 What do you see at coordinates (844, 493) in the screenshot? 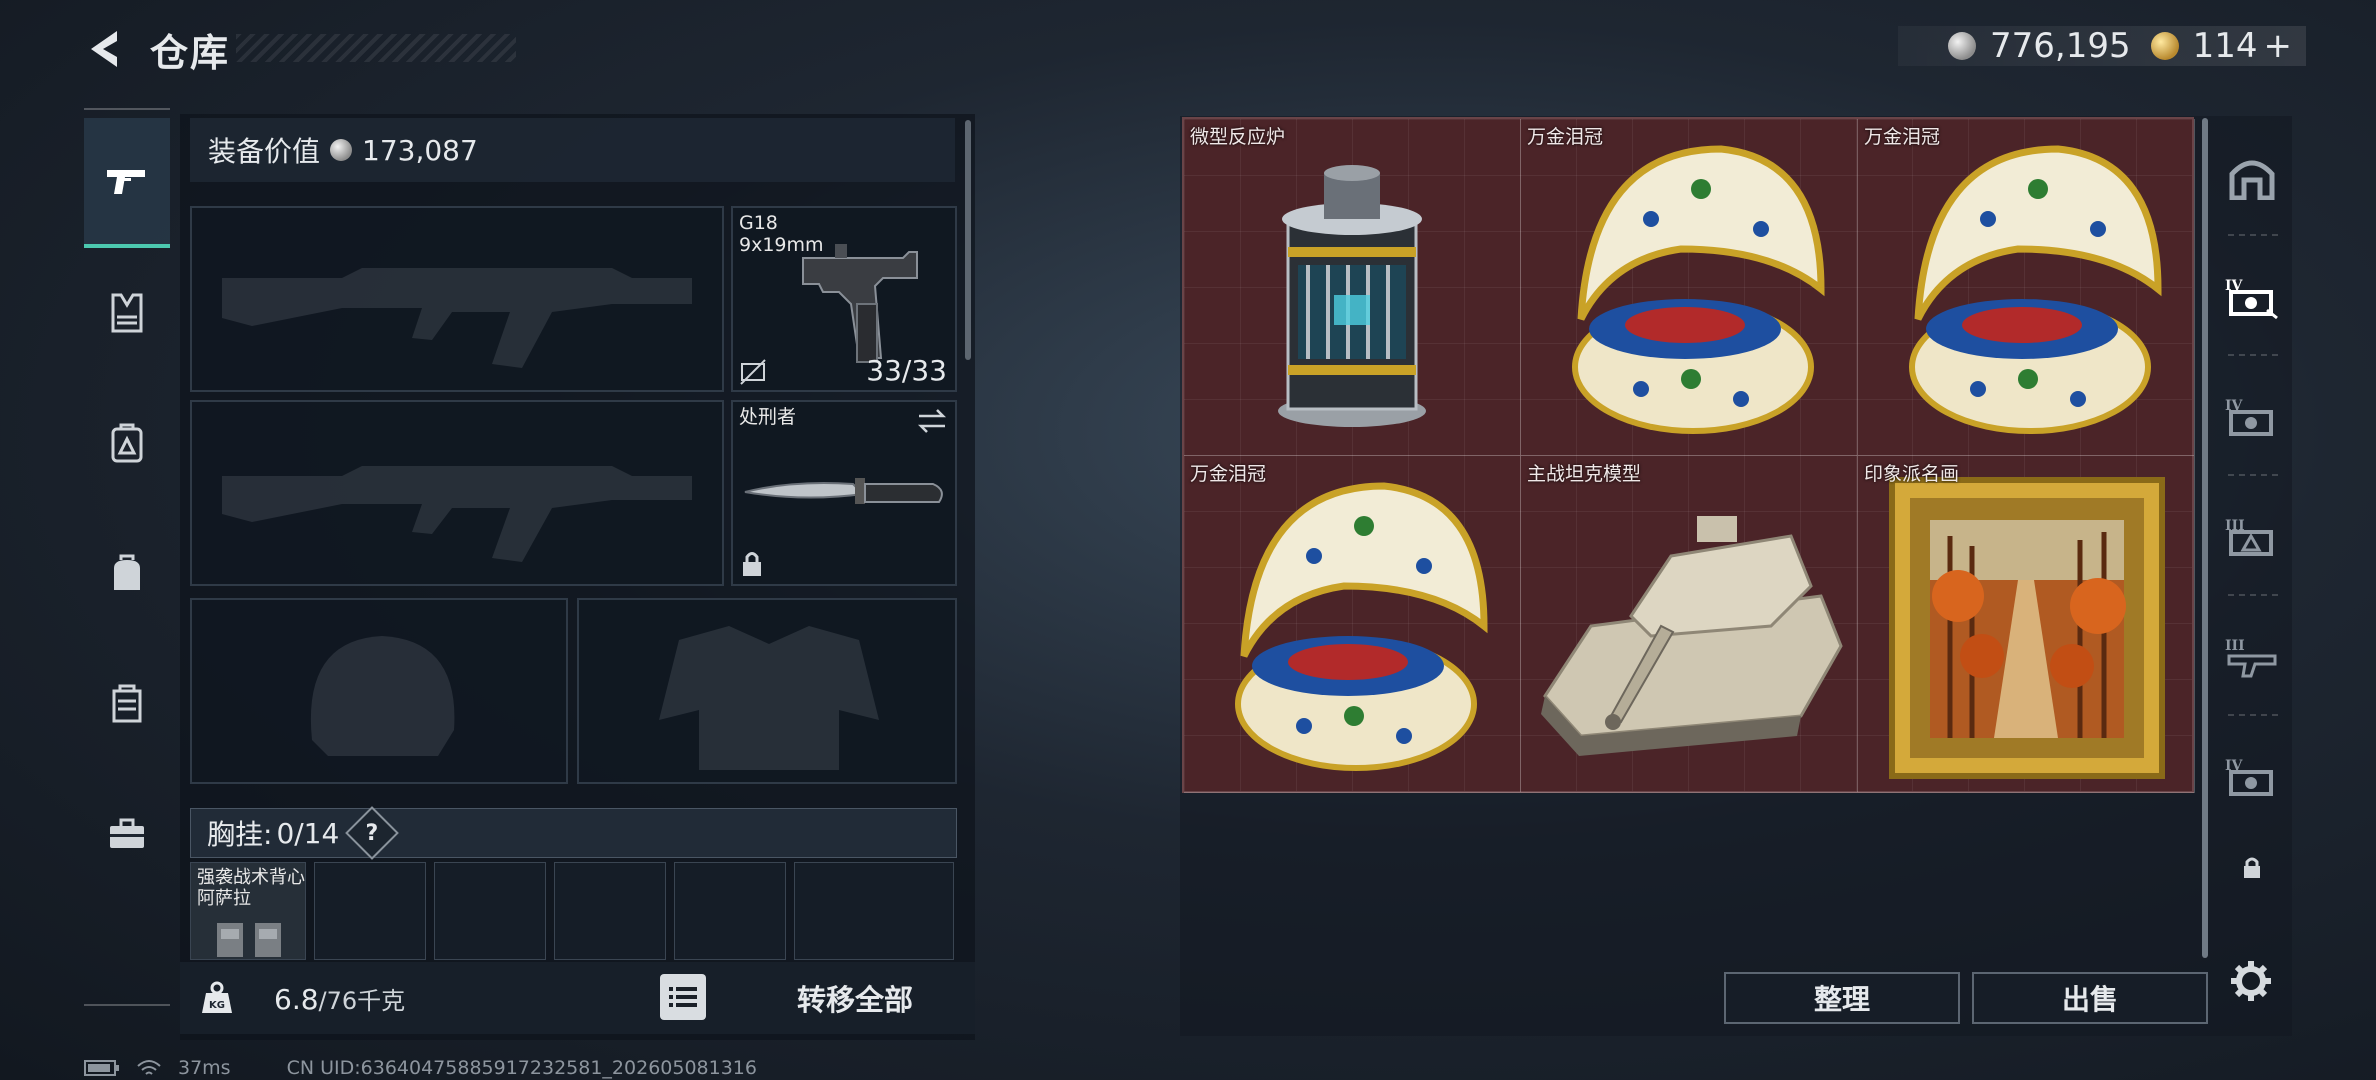
I see `melee-slot: 处刑者` at bounding box center [844, 493].